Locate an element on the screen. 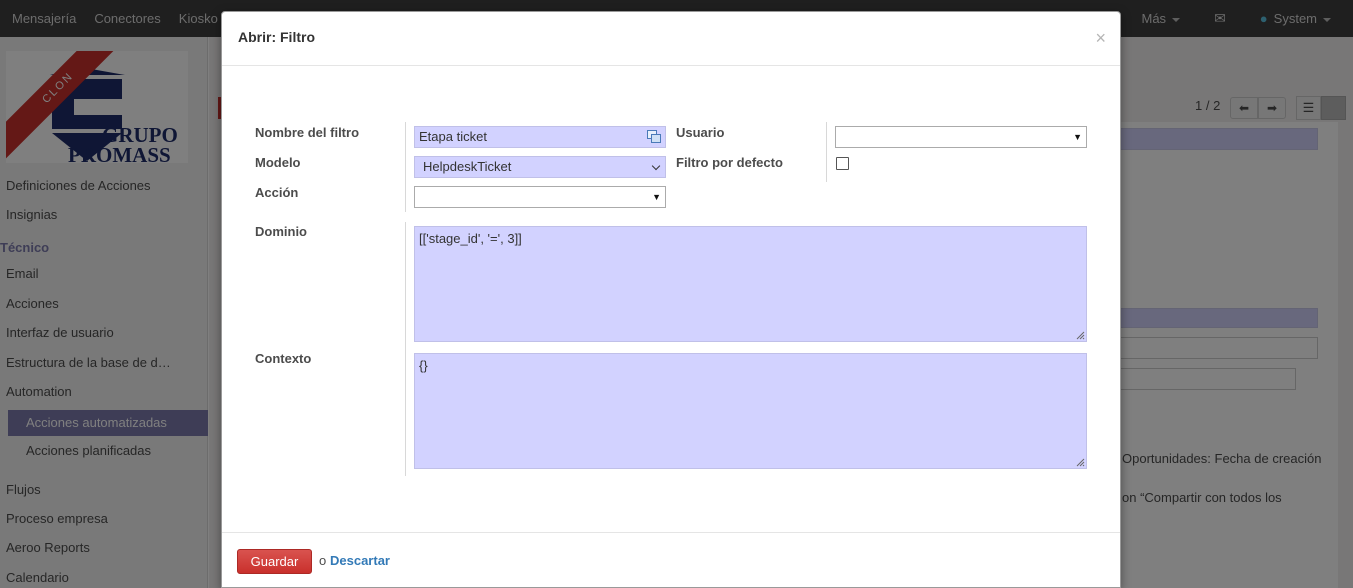 This screenshot has height=588, width=1353. filter-name-label: Nombre del filtro is located at coordinates (307, 132).